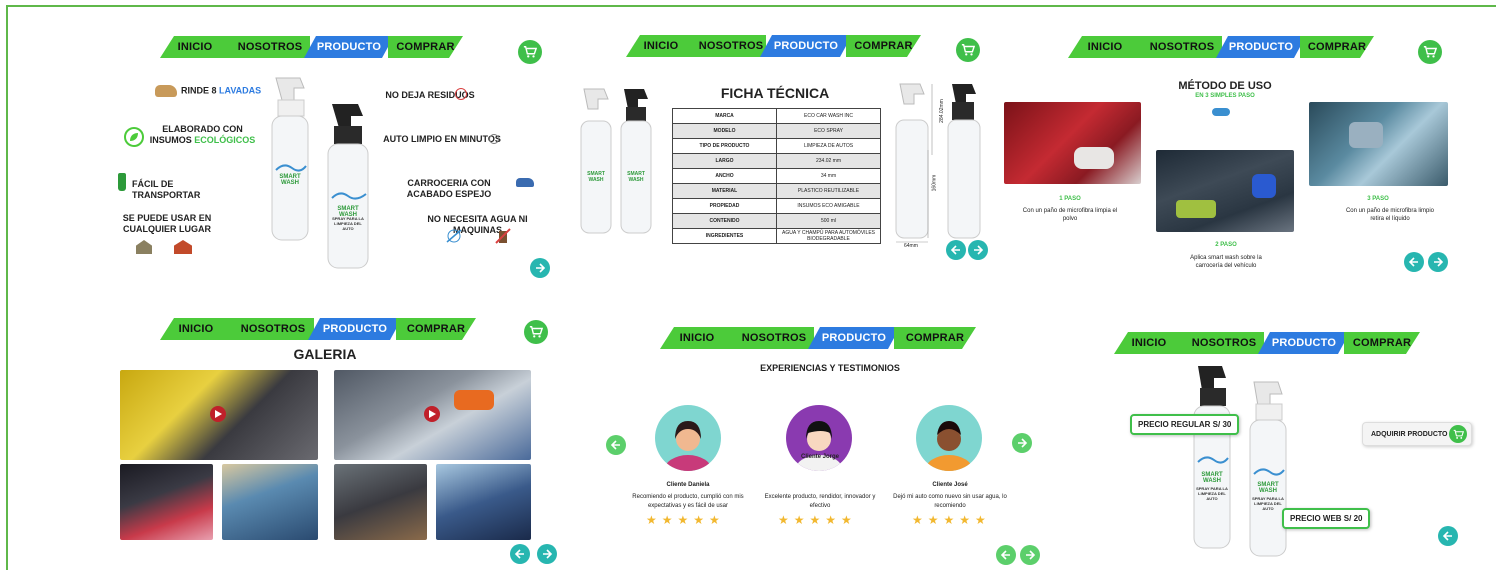  Describe the element at coordinates (1070, 199) in the screenshot. I see `step-1-title: 1 PASO` at that location.